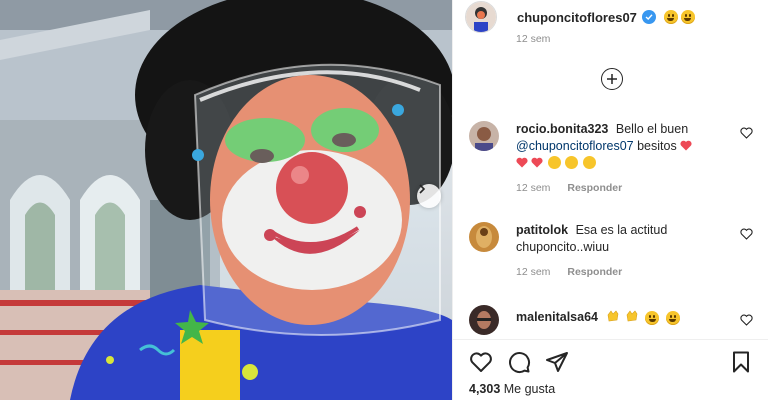  What do you see at coordinates (422, 189) in the screenshot?
I see `chevron-right-icon` at bounding box center [422, 189].